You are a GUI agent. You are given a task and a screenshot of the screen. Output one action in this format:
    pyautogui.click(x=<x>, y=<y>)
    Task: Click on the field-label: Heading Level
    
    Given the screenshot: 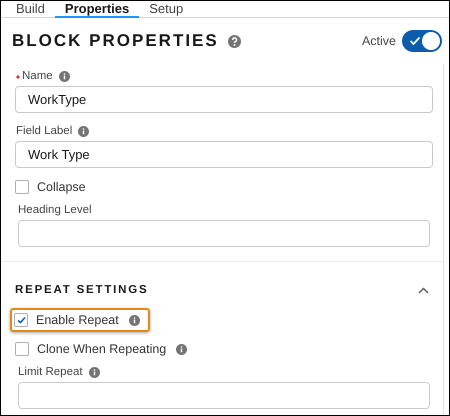 What is the action you would take?
    pyautogui.click(x=55, y=210)
    